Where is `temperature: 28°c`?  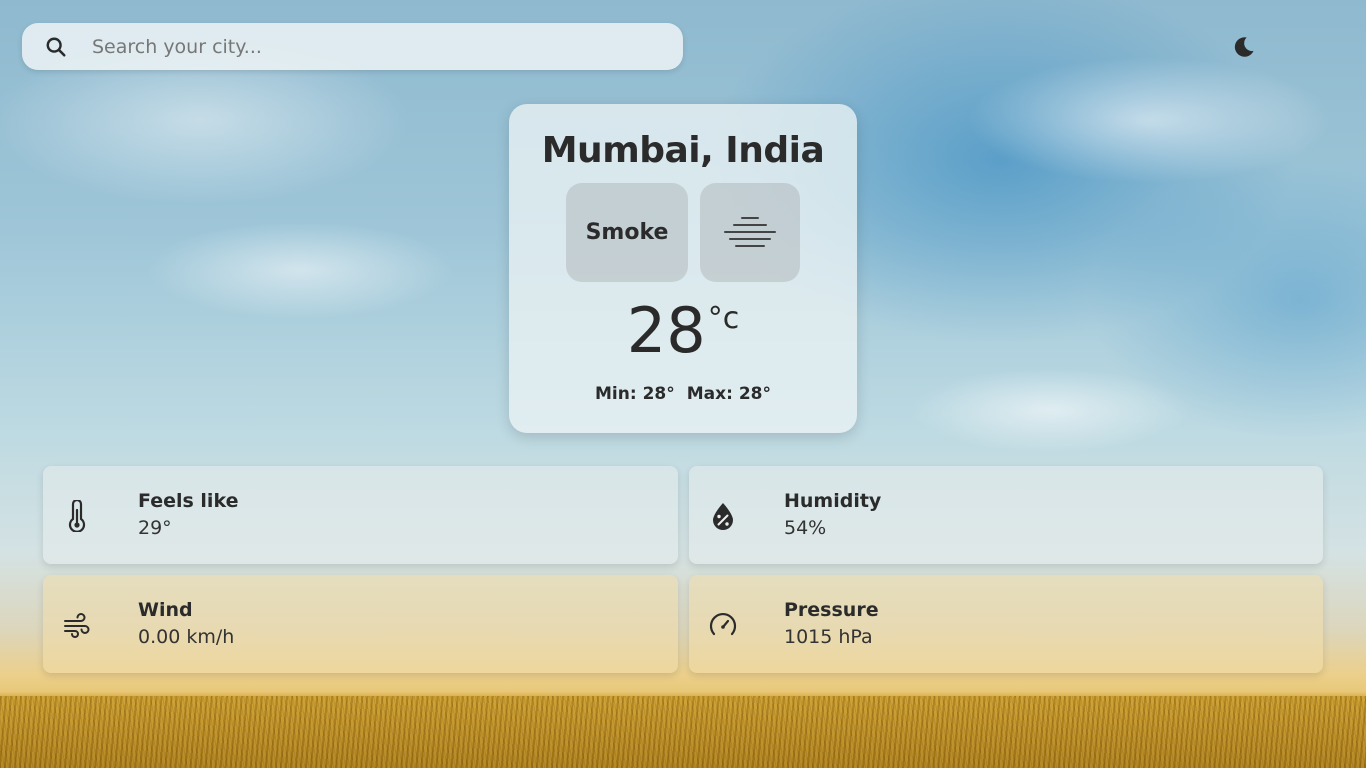
temperature: 28°c is located at coordinates (683, 331).